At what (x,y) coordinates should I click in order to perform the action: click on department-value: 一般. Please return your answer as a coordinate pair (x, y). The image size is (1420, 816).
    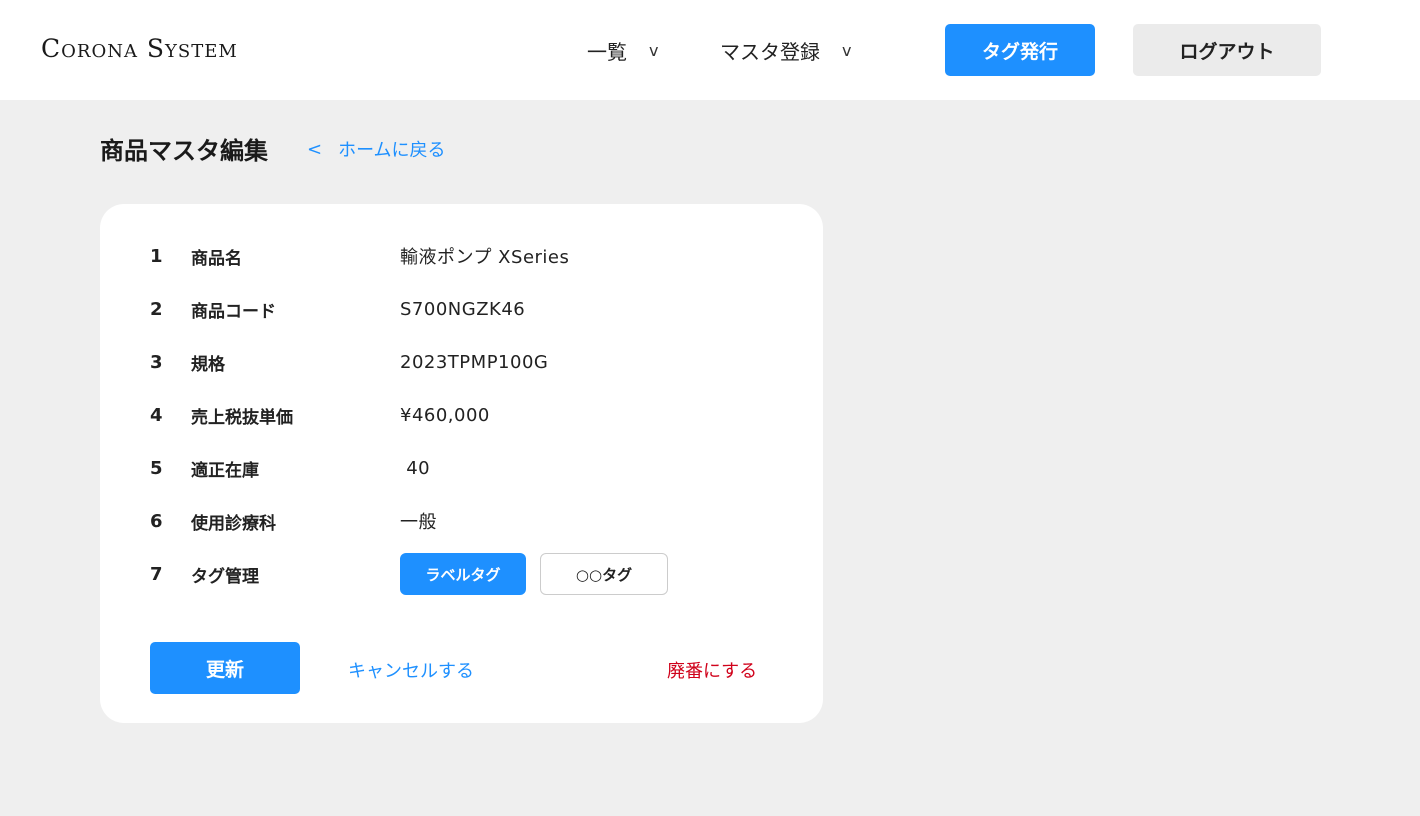
    Looking at the image, I should click on (418, 522).